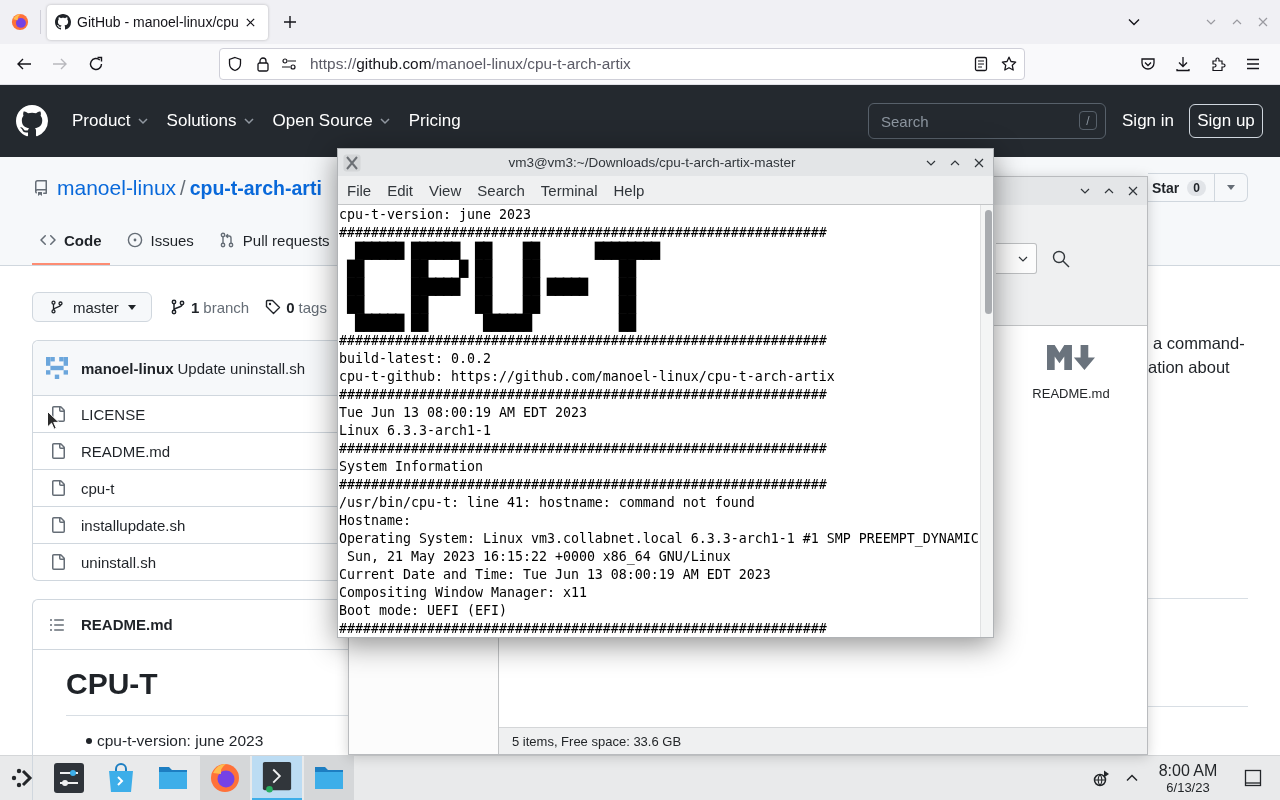 This screenshot has height=800, width=1280. Describe the element at coordinates (463, 593) in the screenshot. I see `terminal-line: Compositing Window Manager: x11` at that location.